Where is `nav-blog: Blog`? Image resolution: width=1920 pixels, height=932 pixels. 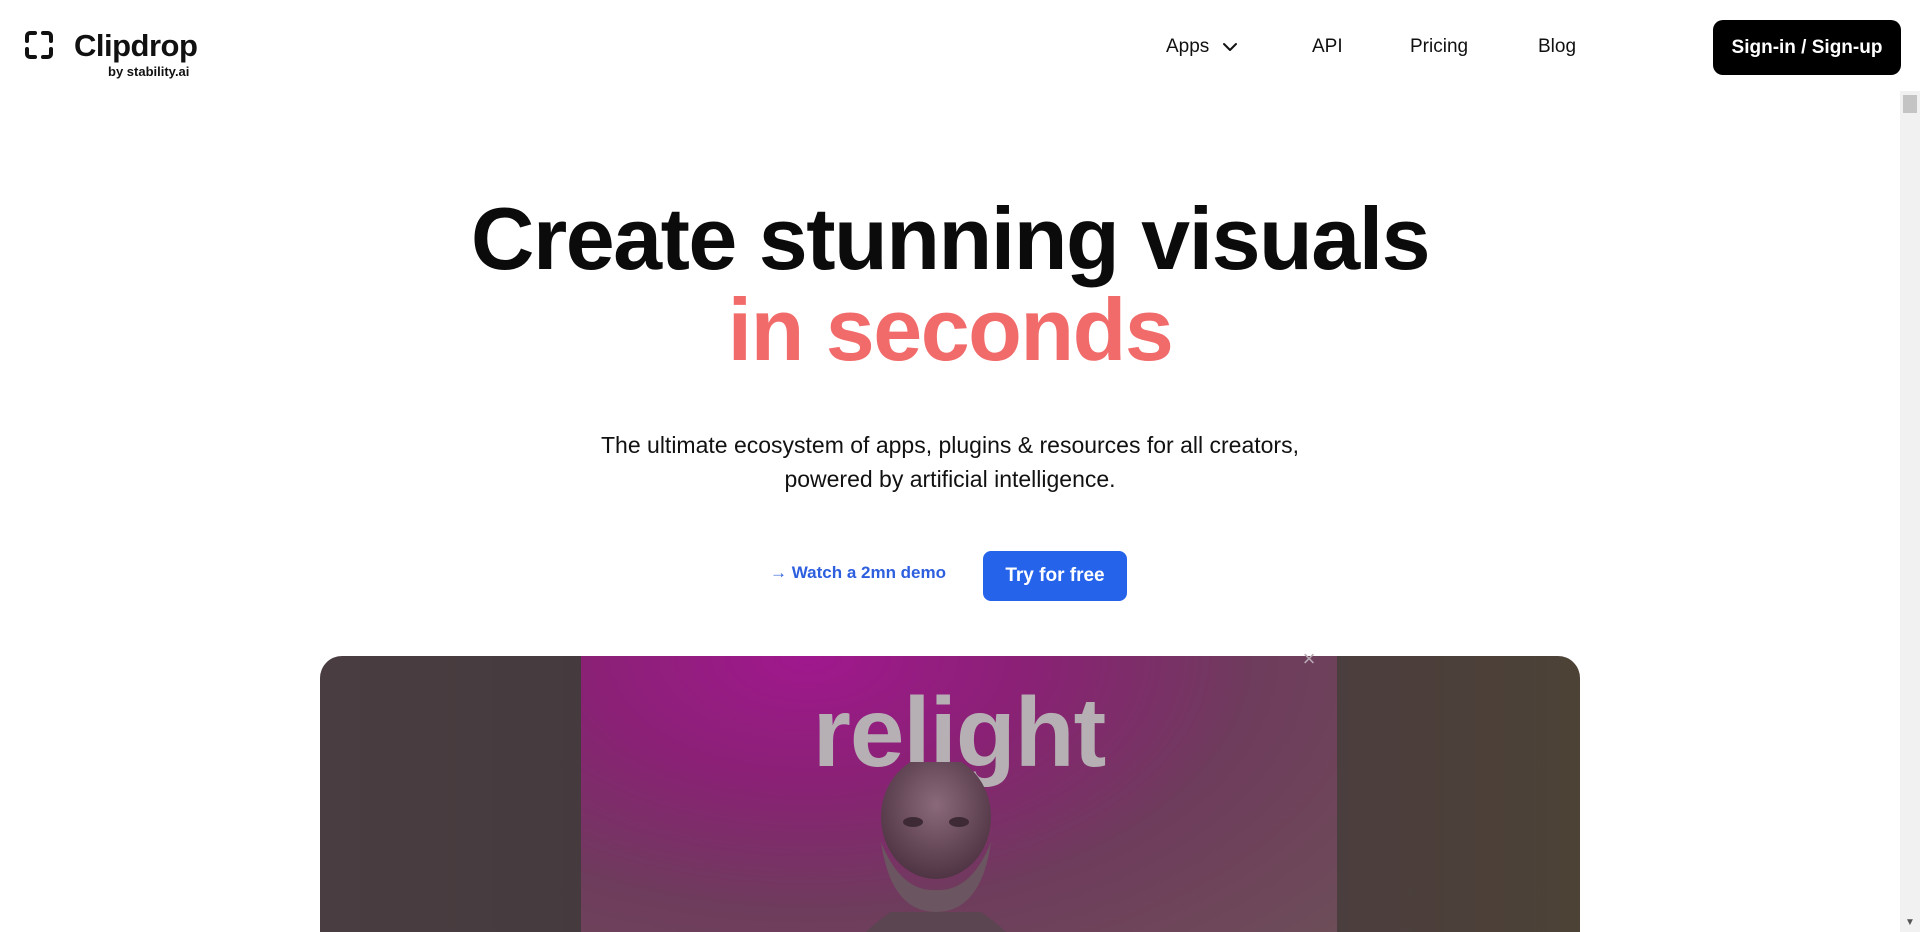
nav-blog: Blog is located at coordinates (1557, 47).